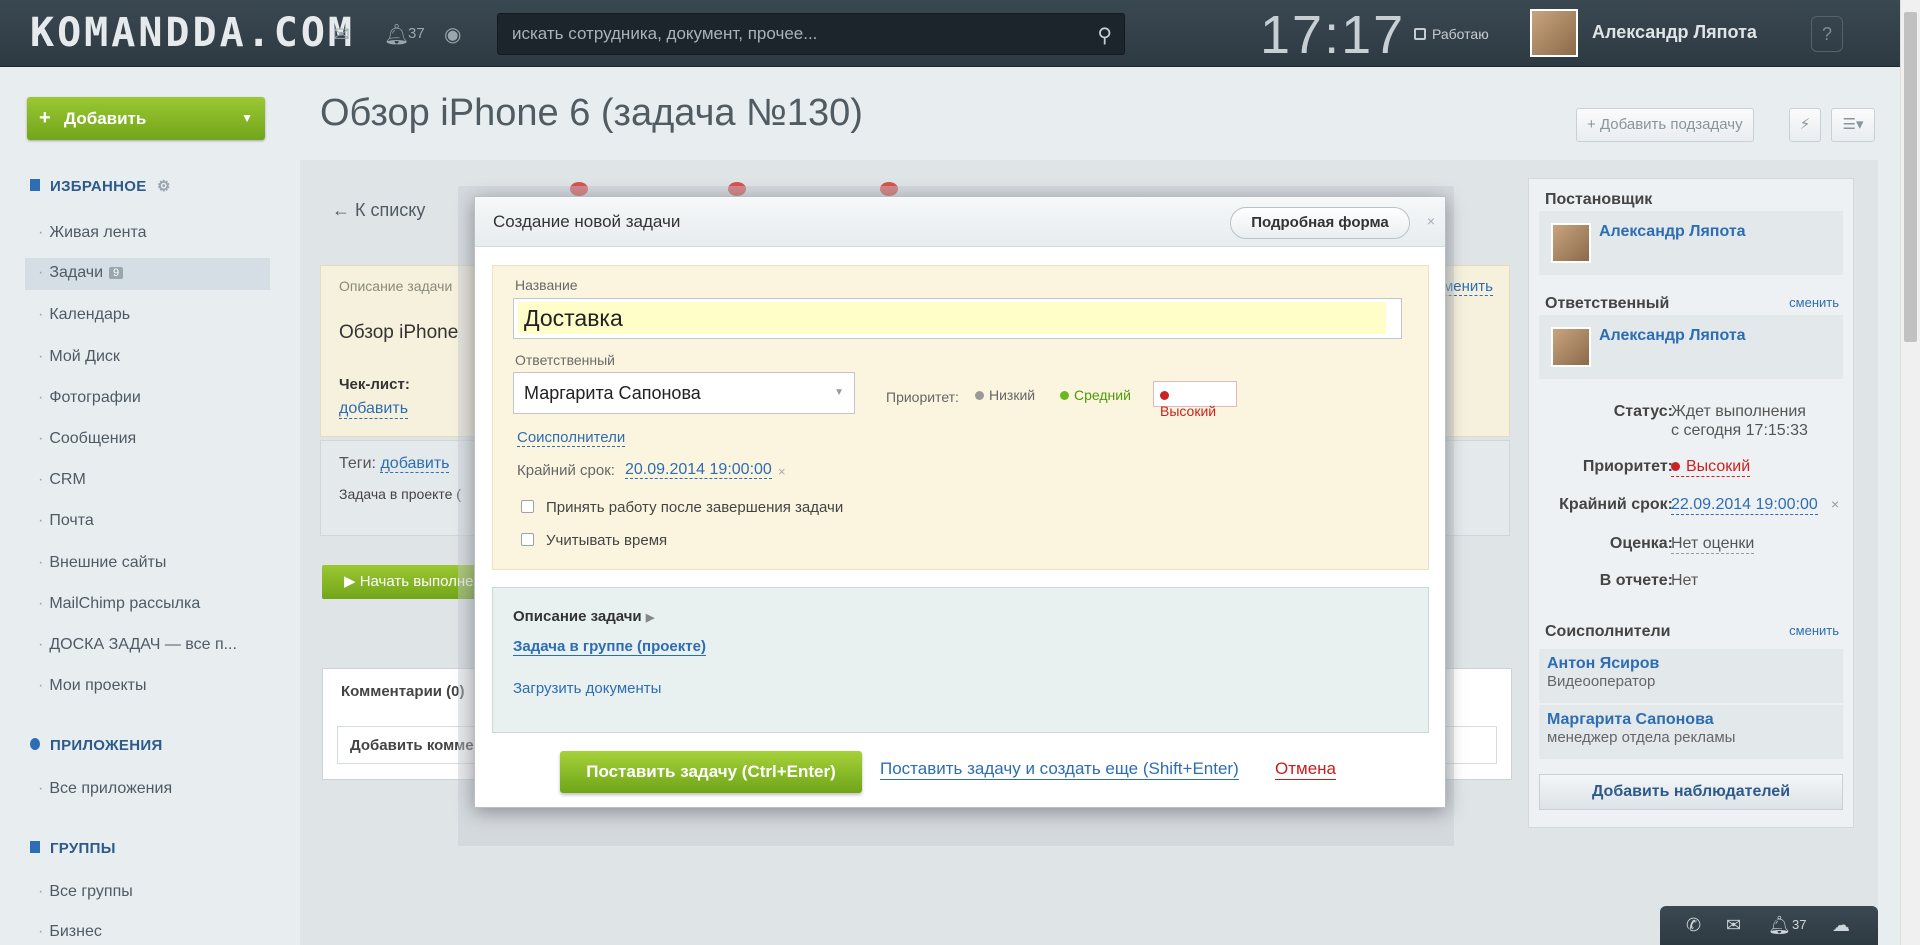 Image resolution: width=1920 pixels, height=945 pixels. Describe the element at coordinates (1827, 34) in the screenshot. I see `help-button: ?` at that location.